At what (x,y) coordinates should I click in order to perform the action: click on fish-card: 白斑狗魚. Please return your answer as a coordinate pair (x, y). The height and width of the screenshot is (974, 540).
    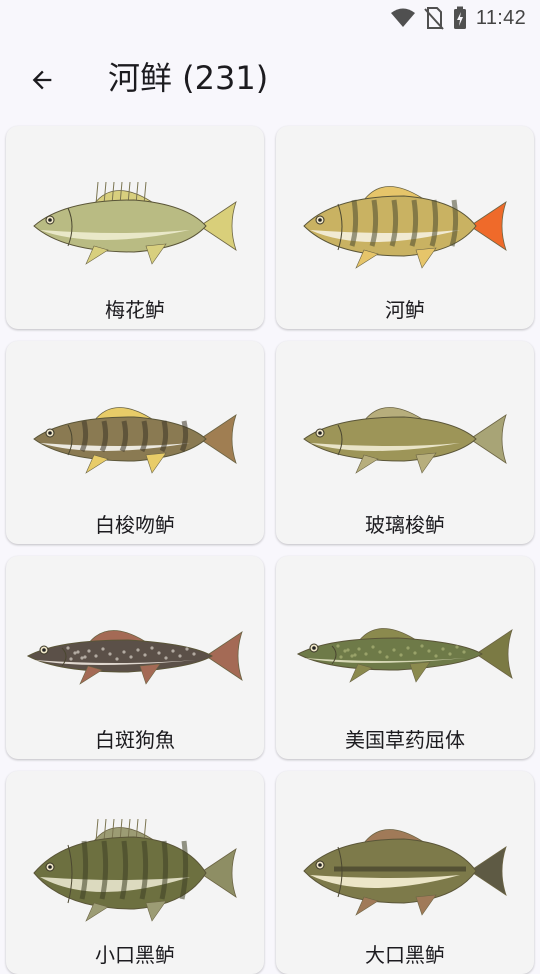
    Looking at the image, I should click on (135, 657).